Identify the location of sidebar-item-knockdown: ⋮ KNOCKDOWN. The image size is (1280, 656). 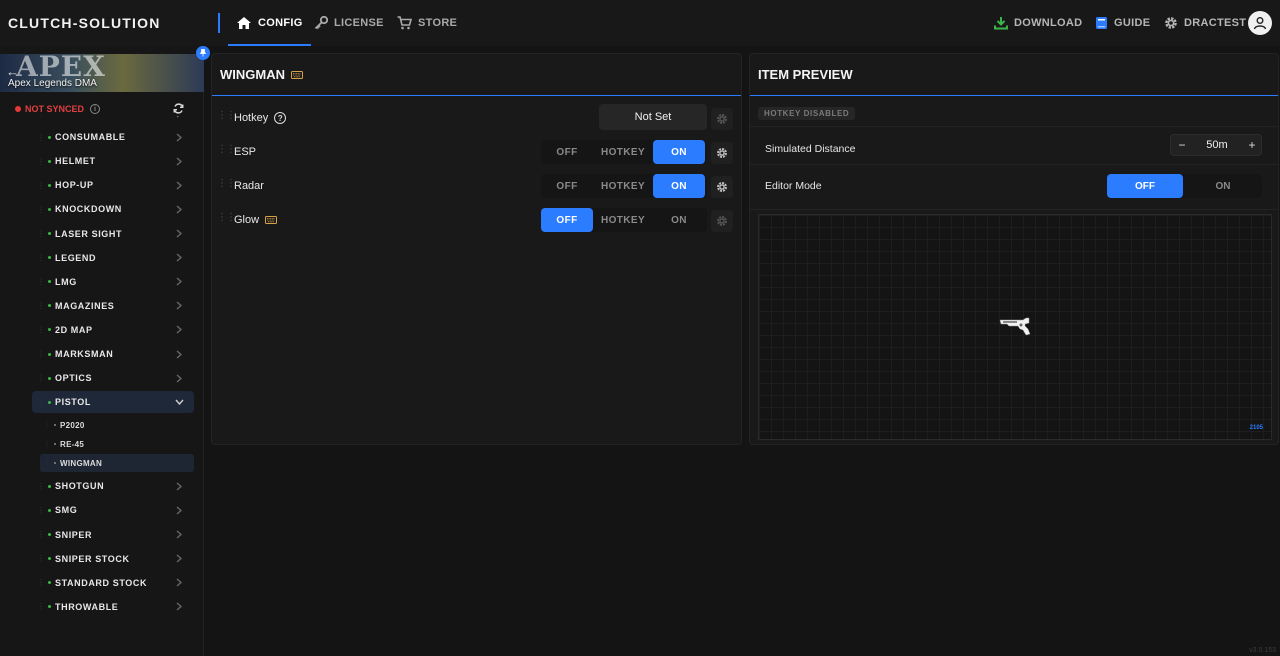
(113, 209).